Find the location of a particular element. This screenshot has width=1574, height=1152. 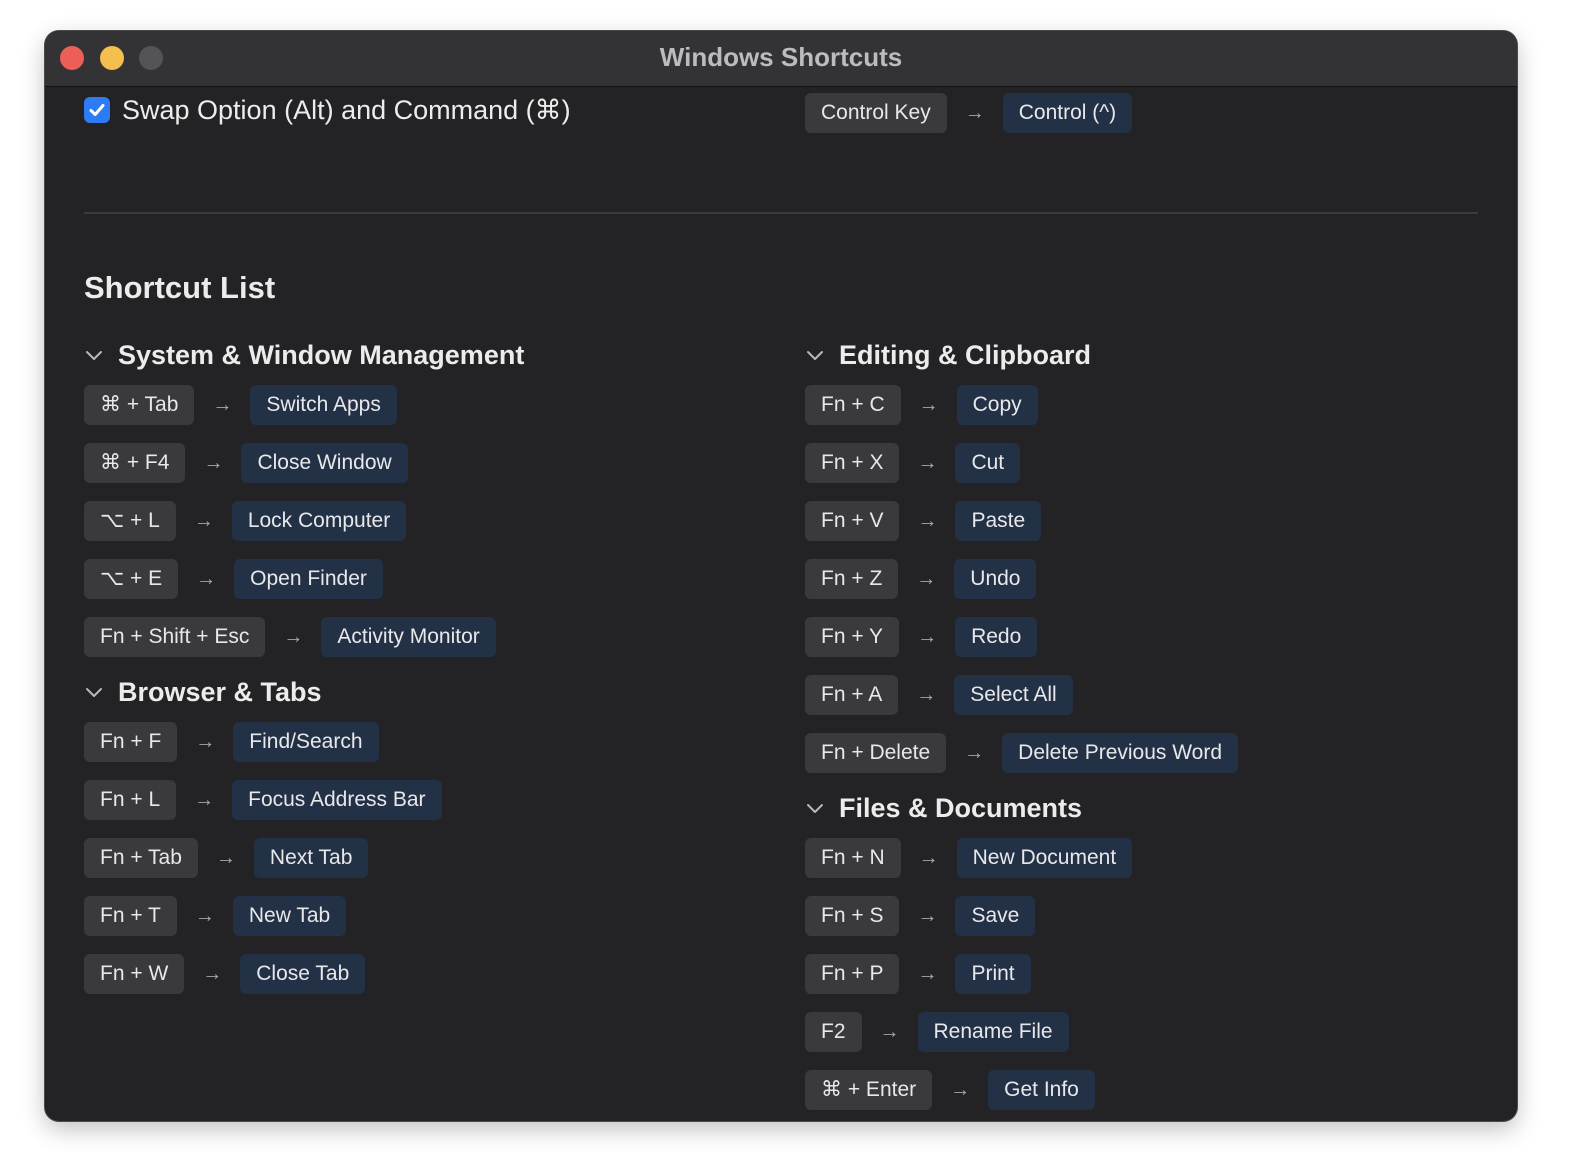

shortcut-row: ⌘ + Tab → Switch Apps is located at coordinates (304, 405).